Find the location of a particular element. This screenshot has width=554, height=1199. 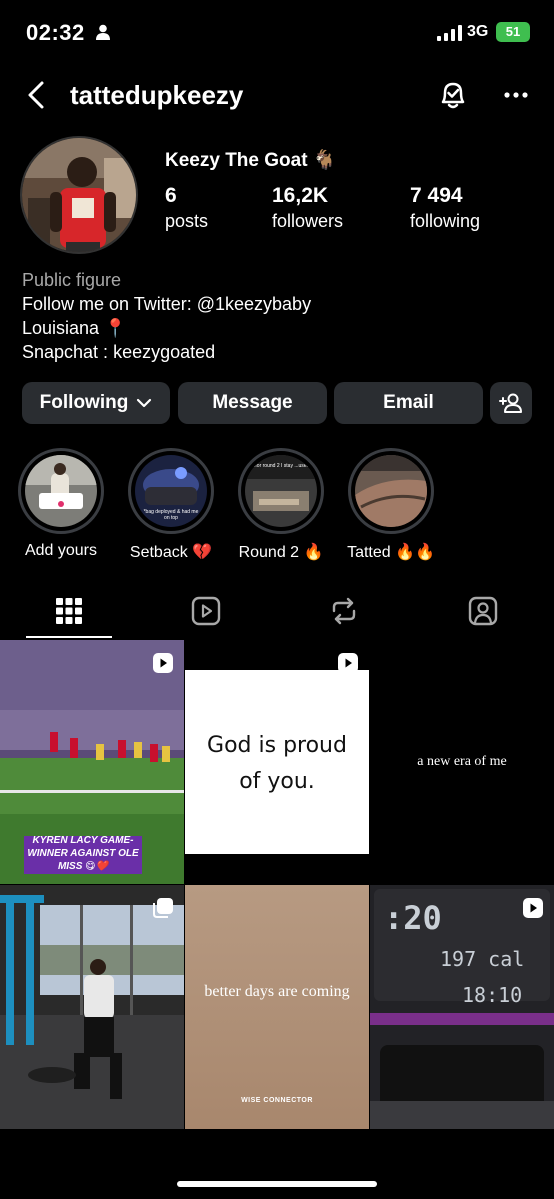

posts-count-value: 6 is located at coordinates (171, 195).